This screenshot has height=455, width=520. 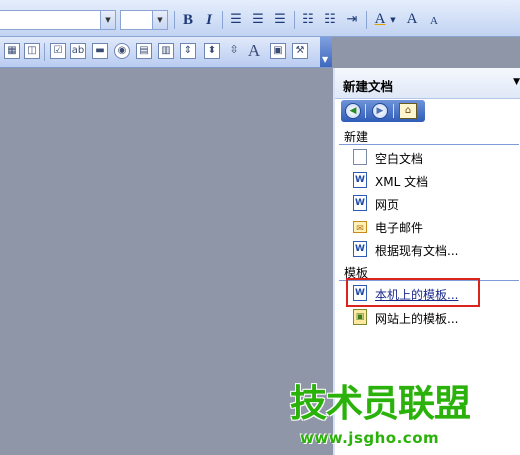 What do you see at coordinates (380, 403) in the screenshot?
I see `watermark-logo: 技术员联盟` at bounding box center [380, 403].